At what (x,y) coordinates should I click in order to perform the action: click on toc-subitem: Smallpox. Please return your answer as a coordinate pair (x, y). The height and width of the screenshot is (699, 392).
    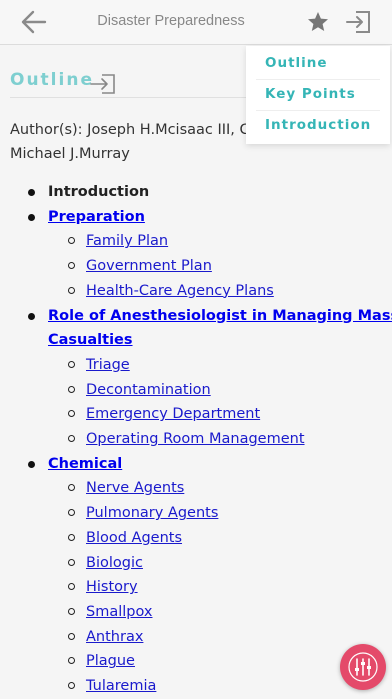
    Looking at the image, I should click on (230, 612).